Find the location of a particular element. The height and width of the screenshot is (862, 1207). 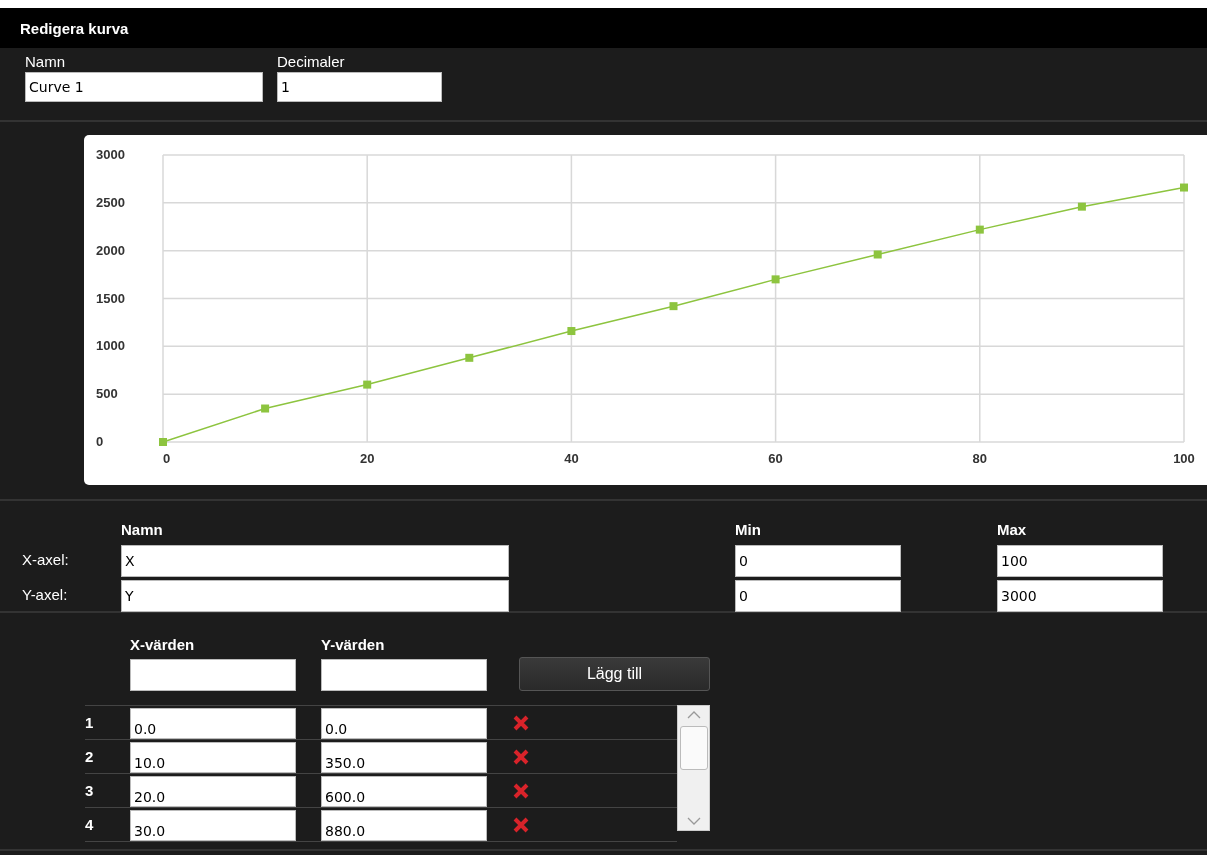

scrollbar is located at coordinates (693, 768).